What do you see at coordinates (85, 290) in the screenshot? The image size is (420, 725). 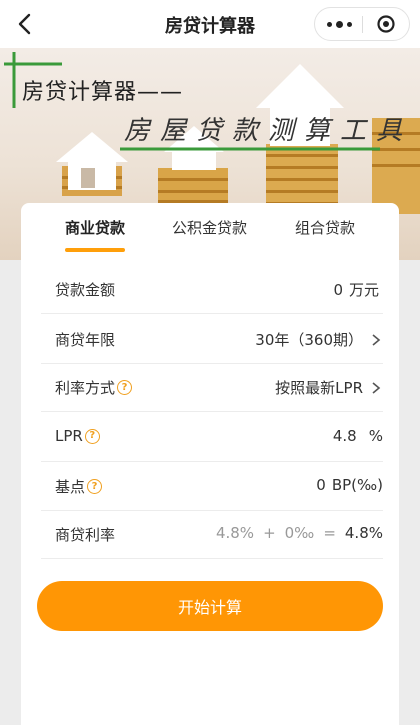 I see `loan-amount-label: 贷款金额` at bounding box center [85, 290].